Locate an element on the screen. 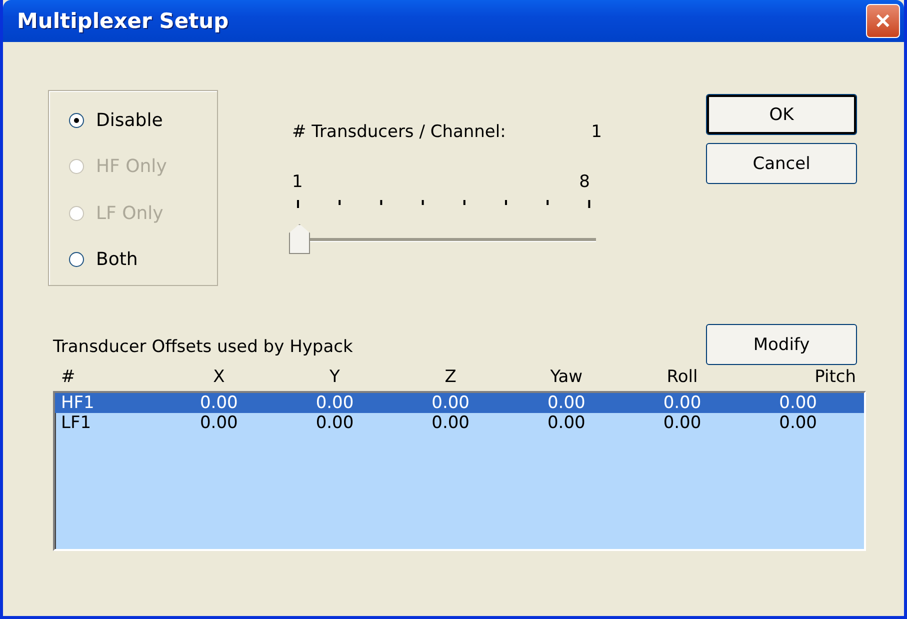 The width and height of the screenshot is (907, 619). column-header: Z is located at coordinates (451, 377).